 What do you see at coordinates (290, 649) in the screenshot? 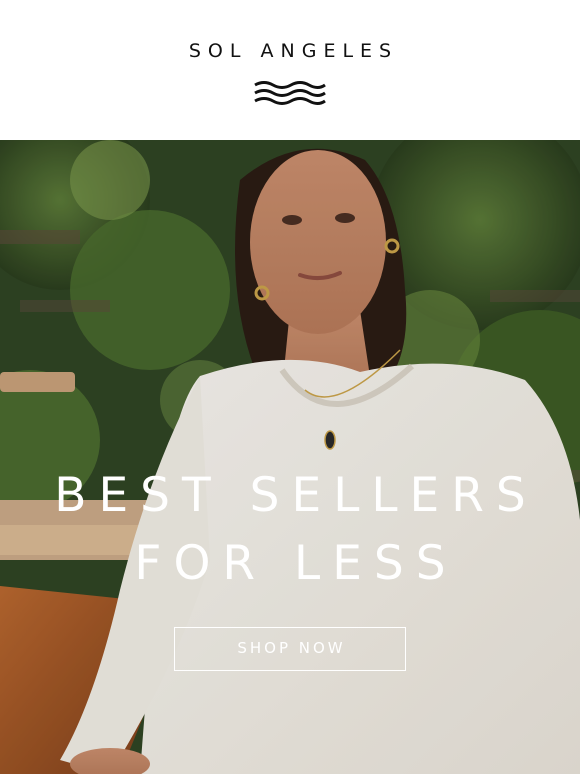
I see `shop-now-button: SHOP NOW` at bounding box center [290, 649].